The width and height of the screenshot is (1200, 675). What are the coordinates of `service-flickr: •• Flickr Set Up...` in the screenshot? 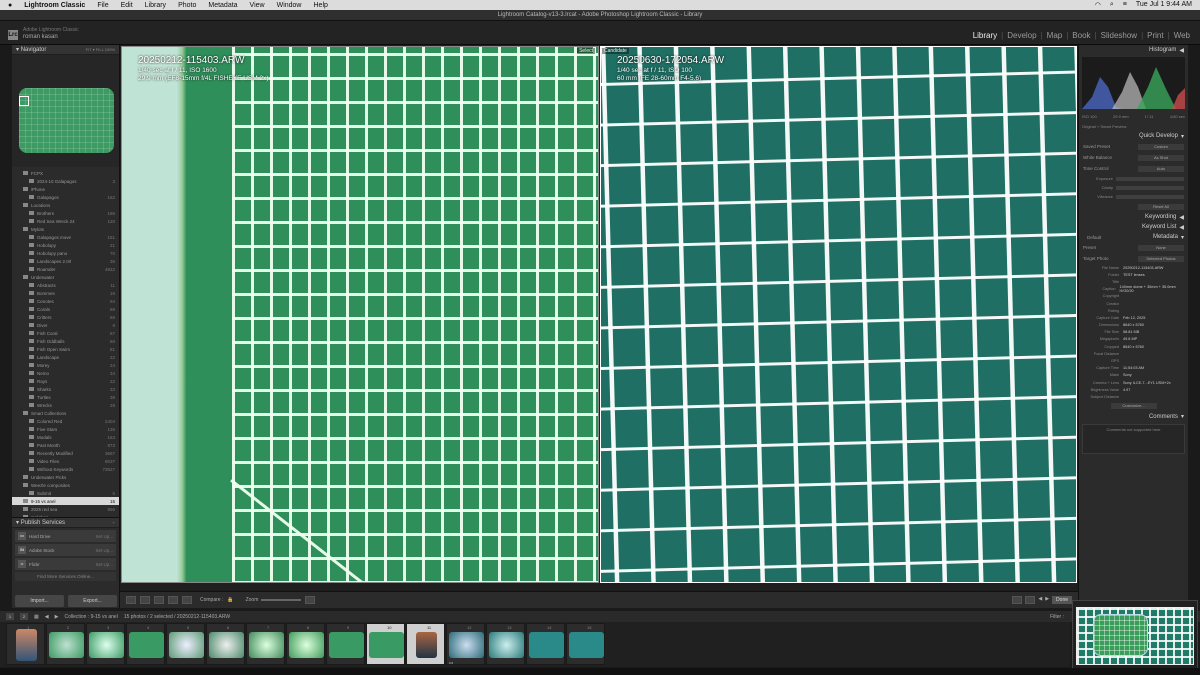 It's located at (65, 564).